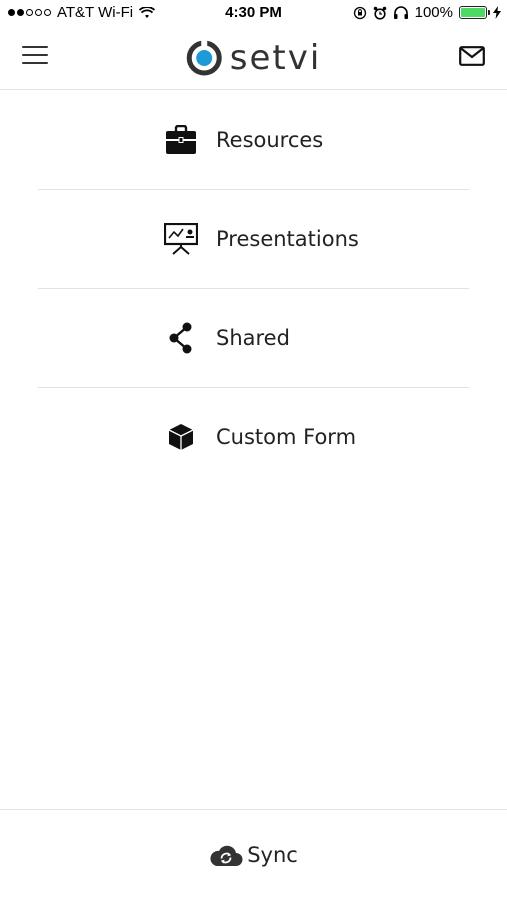  I want to click on sync-button: Sync, so click(253, 855).